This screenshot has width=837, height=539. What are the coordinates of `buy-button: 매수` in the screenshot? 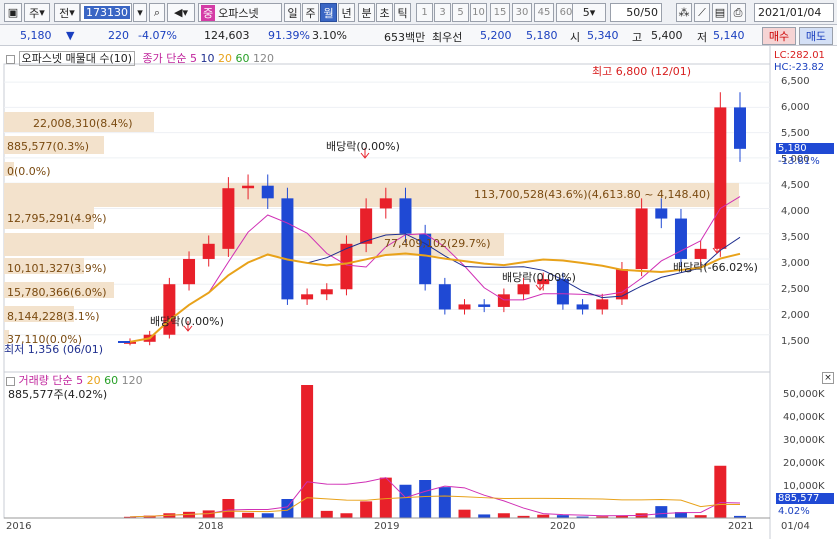 It's located at (779, 36).